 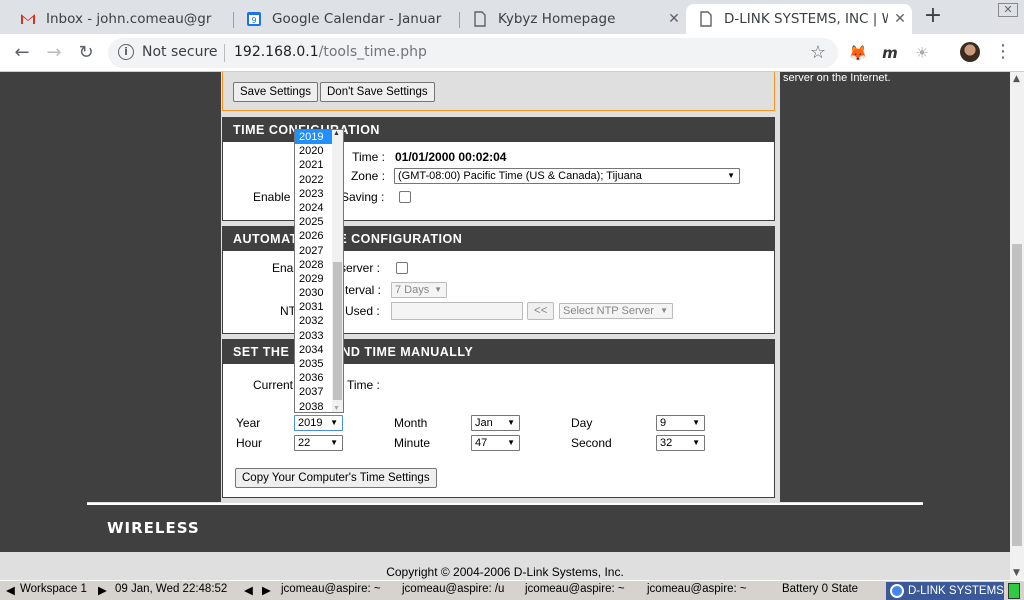 I want to click on current-time-value: 01/01/2000 00:02:04, so click(x=451, y=157).